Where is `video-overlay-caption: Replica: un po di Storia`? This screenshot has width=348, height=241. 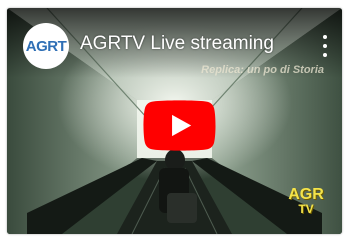 video-overlay-caption: Replica: un po di Storia is located at coordinates (262, 70).